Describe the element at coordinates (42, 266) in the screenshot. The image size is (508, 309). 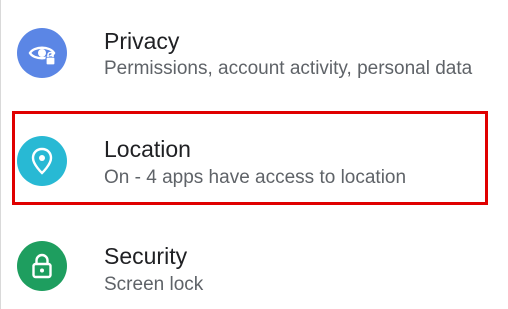
I see `lock-icon` at that location.